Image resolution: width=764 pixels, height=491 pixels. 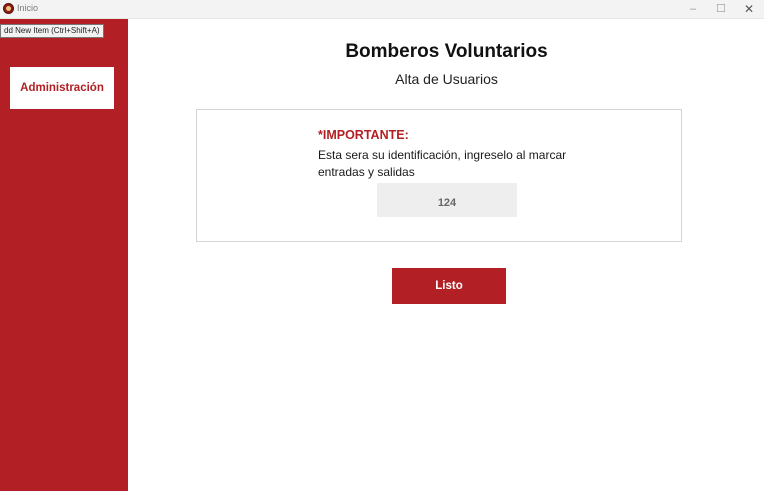 I want to click on minimize-icon: –, so click(x=693, y=9).